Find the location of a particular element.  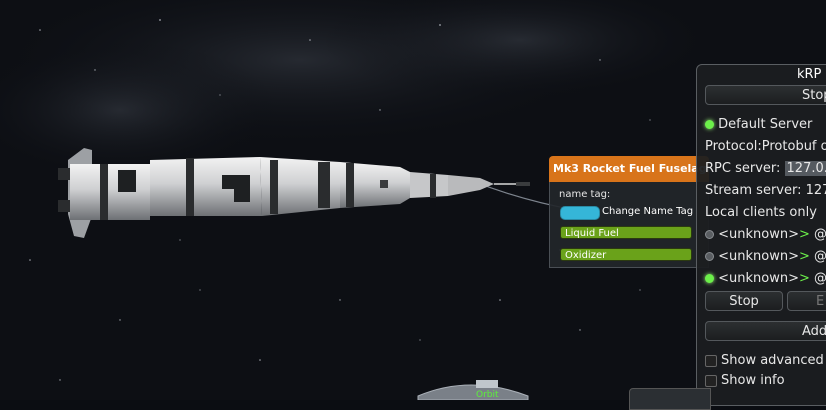

server-name: Default Server is located at coordinates (765, 124).